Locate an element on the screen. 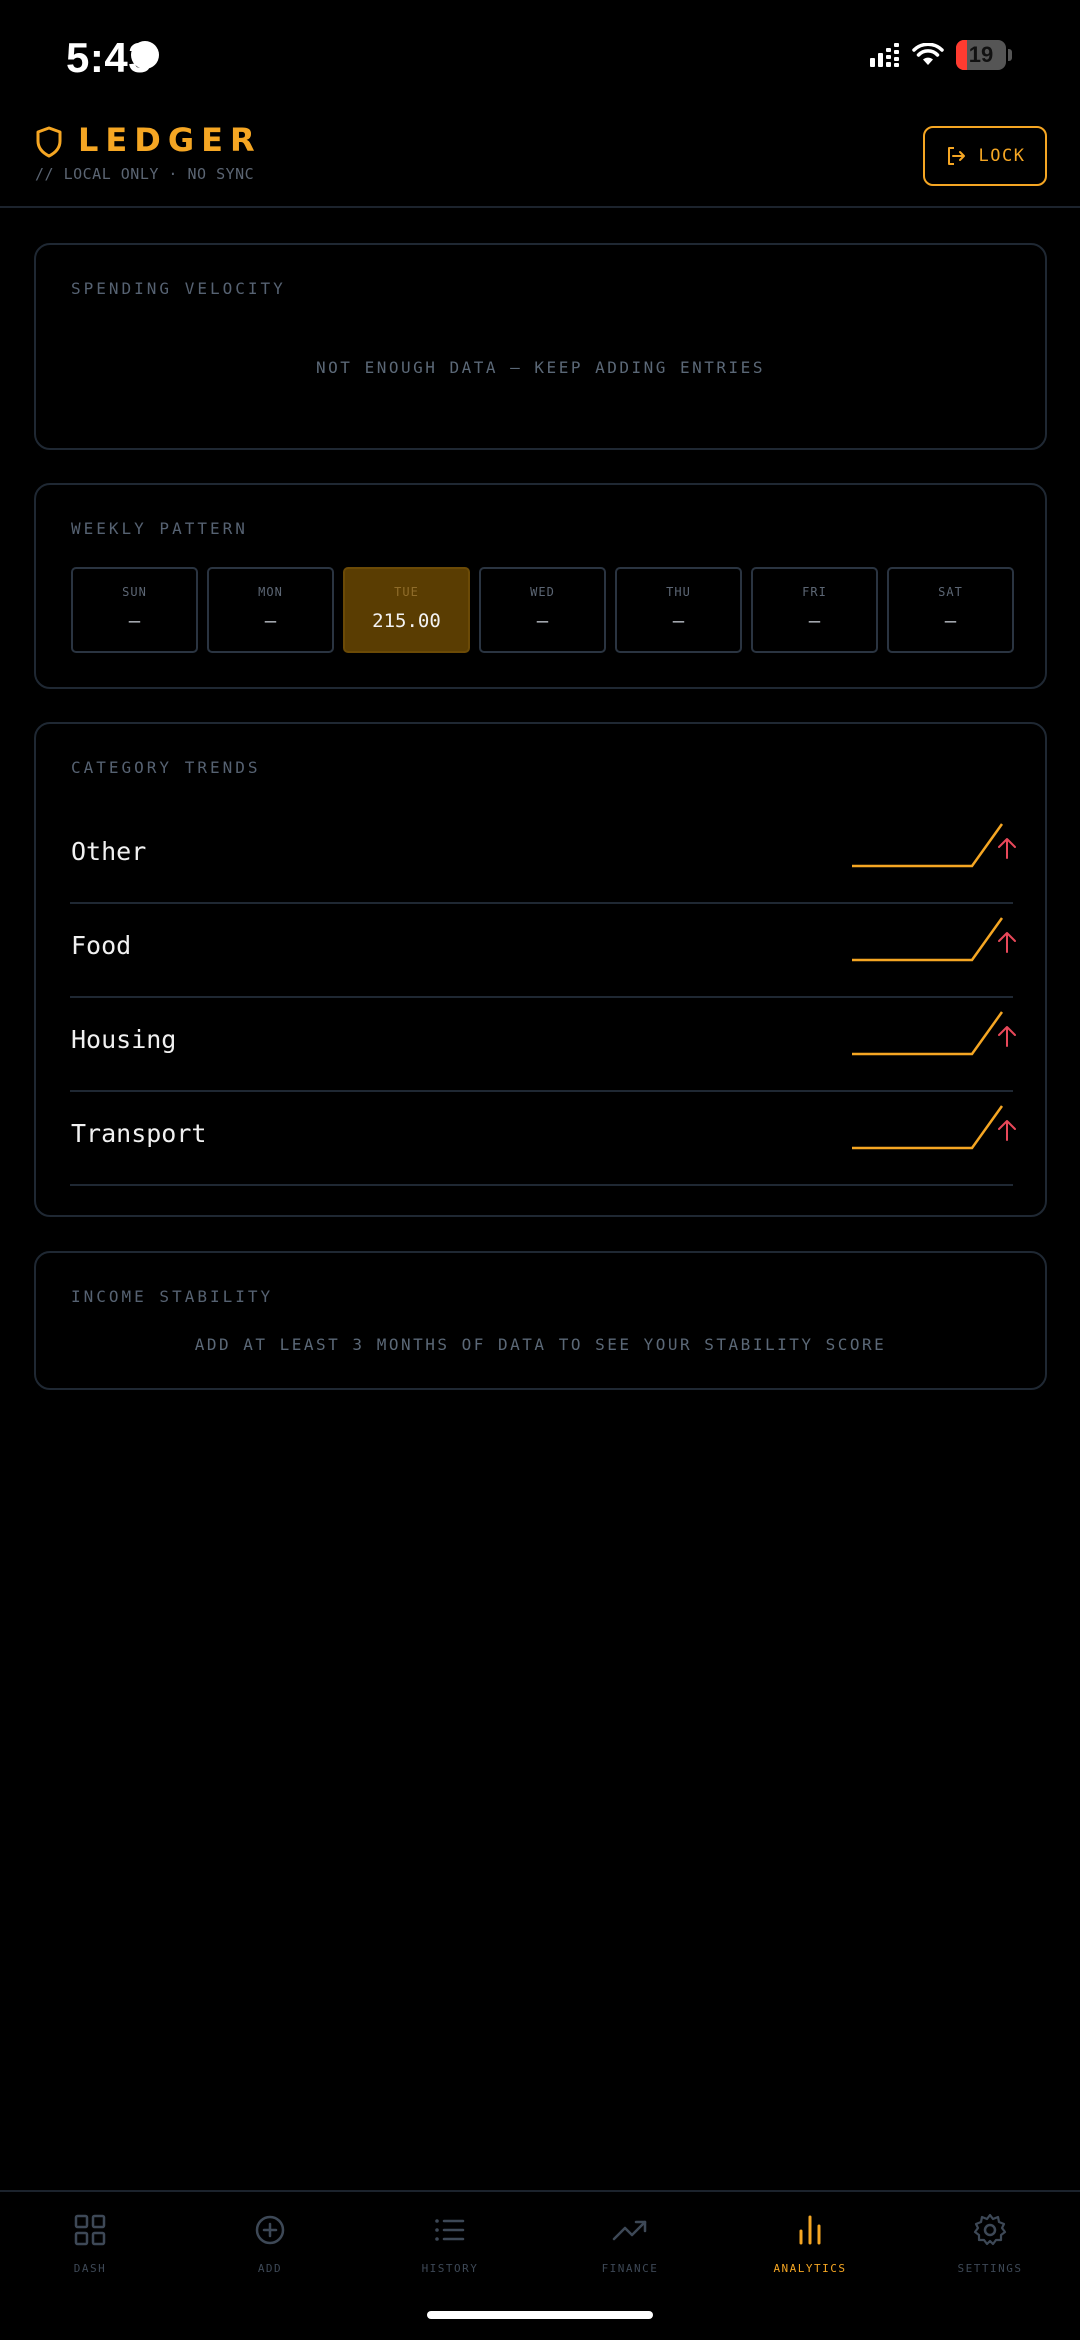 The height and width of the screenshot is (2340, 1080). card-title: SPENDING VELOCITY is located at coordinates (178, 288).